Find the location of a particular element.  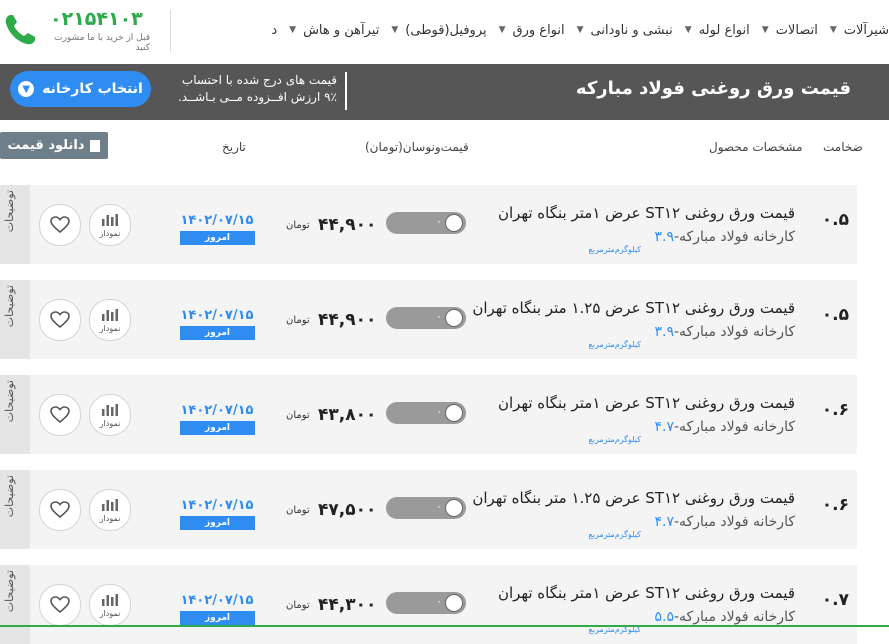

product-factory: کارخانه فولاد مبارکه-۵.۵ is located at coordinates (724, 617).